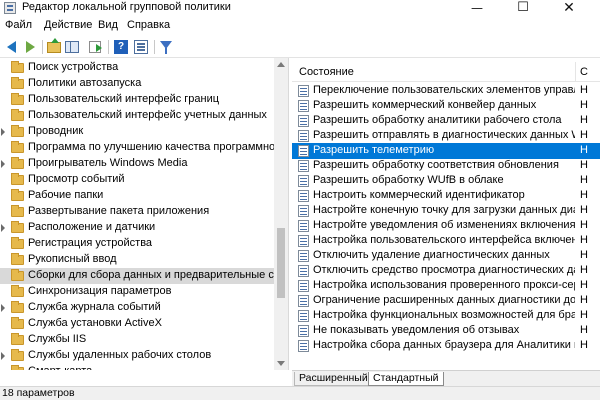 This screenshot has height=400, width=600. What do you see at coordinates (137, 356) in the screenshot?
I see `tree-item: Службы удаленных рабочих столов` at bounding box center [137, 356].